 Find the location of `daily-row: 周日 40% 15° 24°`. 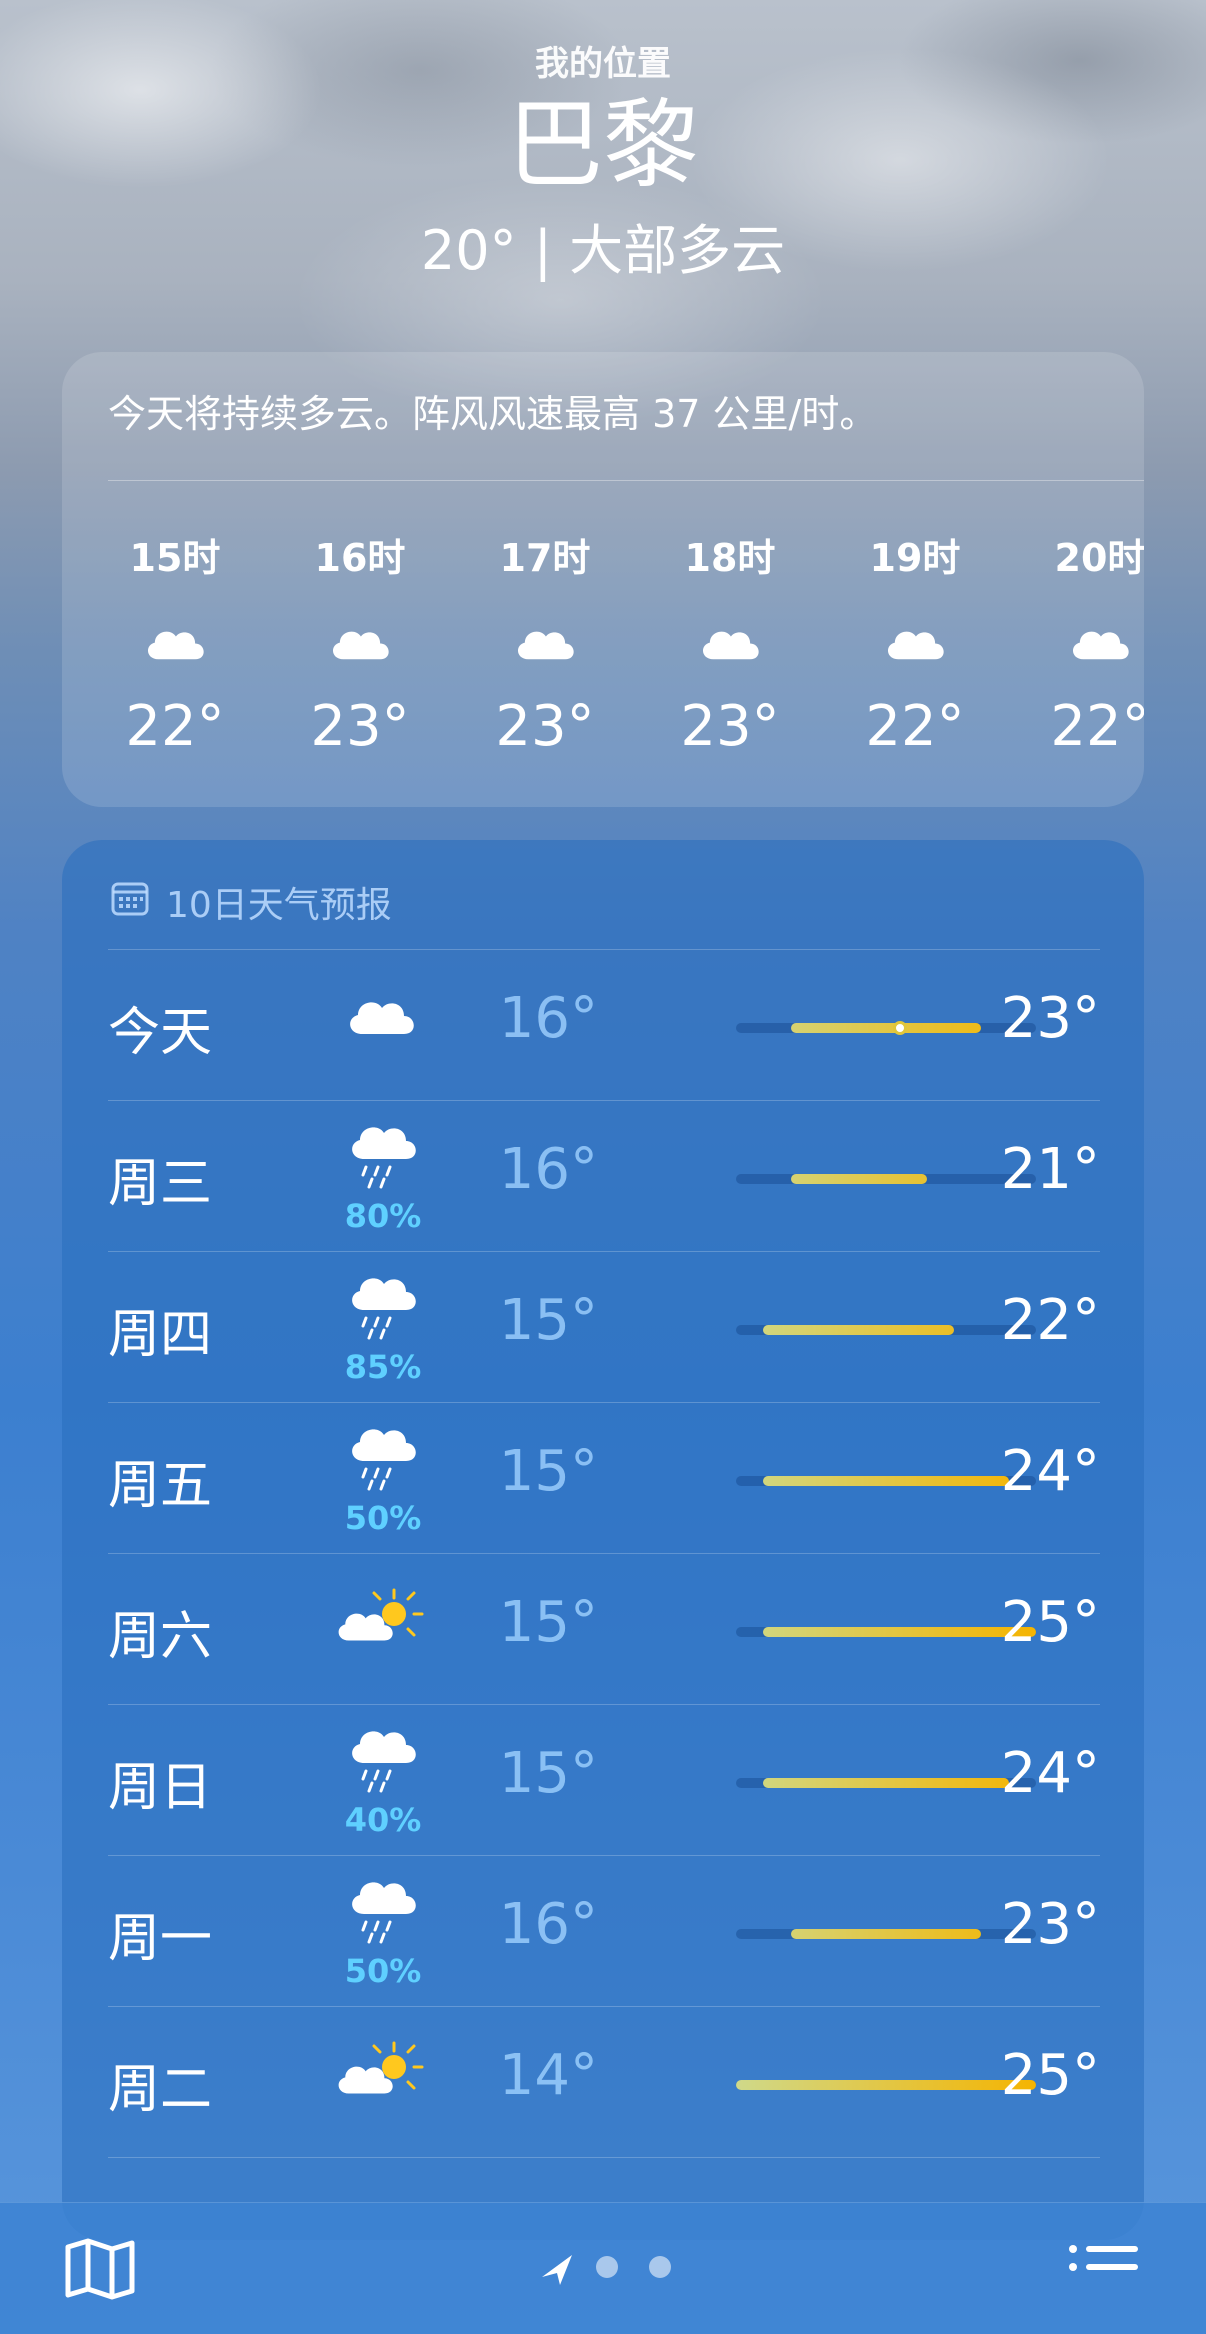

daily-row: 周日 40% 15° 24° is located at coordinates (604, 1780).